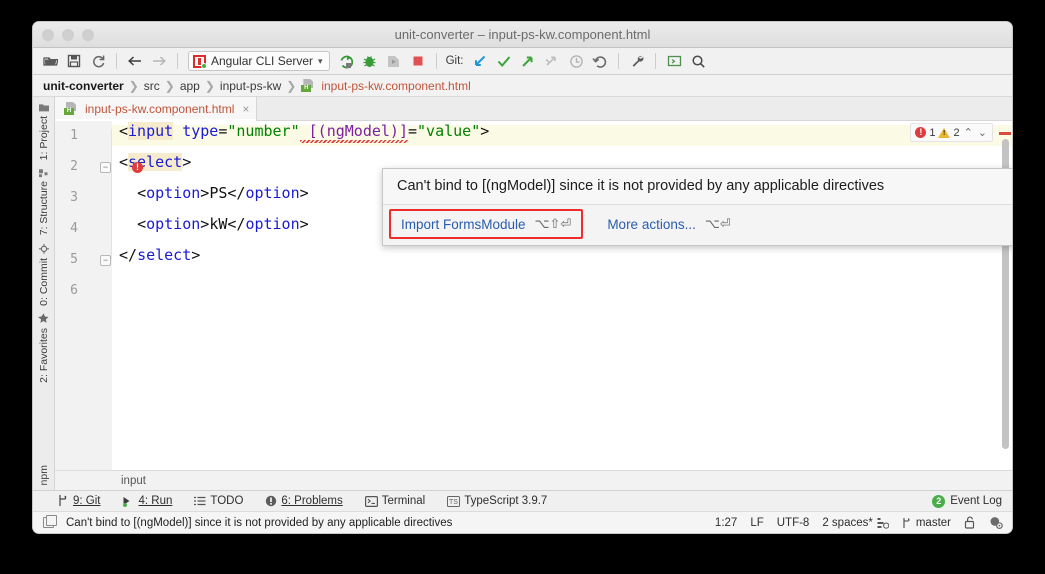 The height and width of the screenshot is (574, 1045). What do you see at coordinates (395, 86) in the screenshot?
I see `breadcrumb-item-file: input-ps-kw.component.html` at bounding box center [395, 86].